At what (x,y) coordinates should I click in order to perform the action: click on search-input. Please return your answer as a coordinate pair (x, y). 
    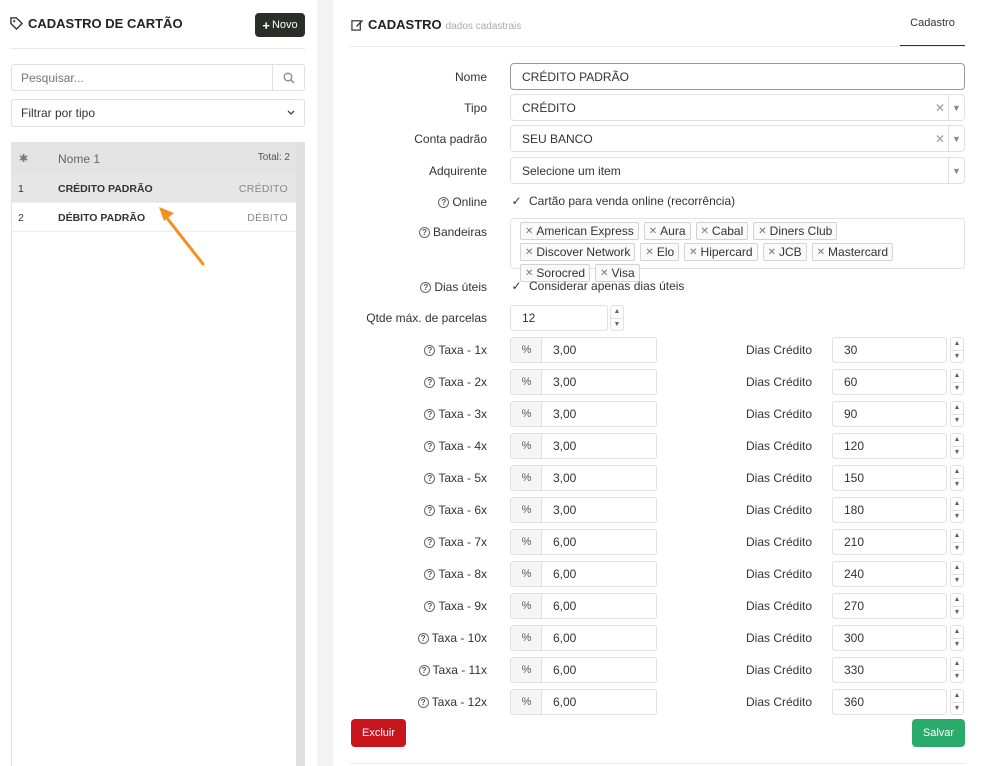
    Looking at the image, I should click on (142, 77).